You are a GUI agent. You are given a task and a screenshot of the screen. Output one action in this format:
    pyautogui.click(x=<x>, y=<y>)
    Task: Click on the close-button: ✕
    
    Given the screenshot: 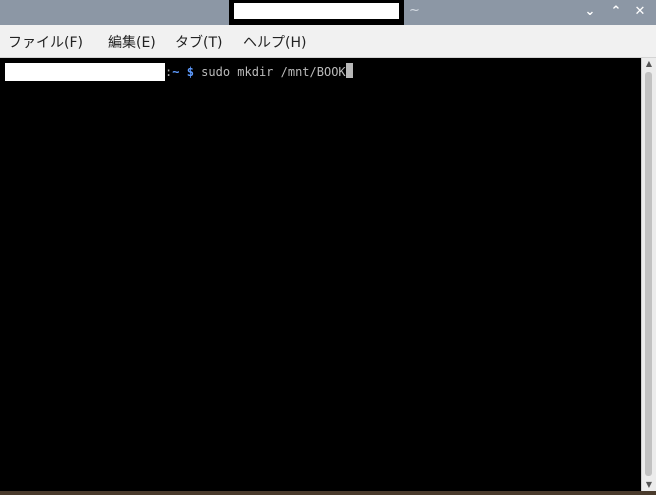 What is the action you would take?
    pyautogui.click(x=640, y=12)
    